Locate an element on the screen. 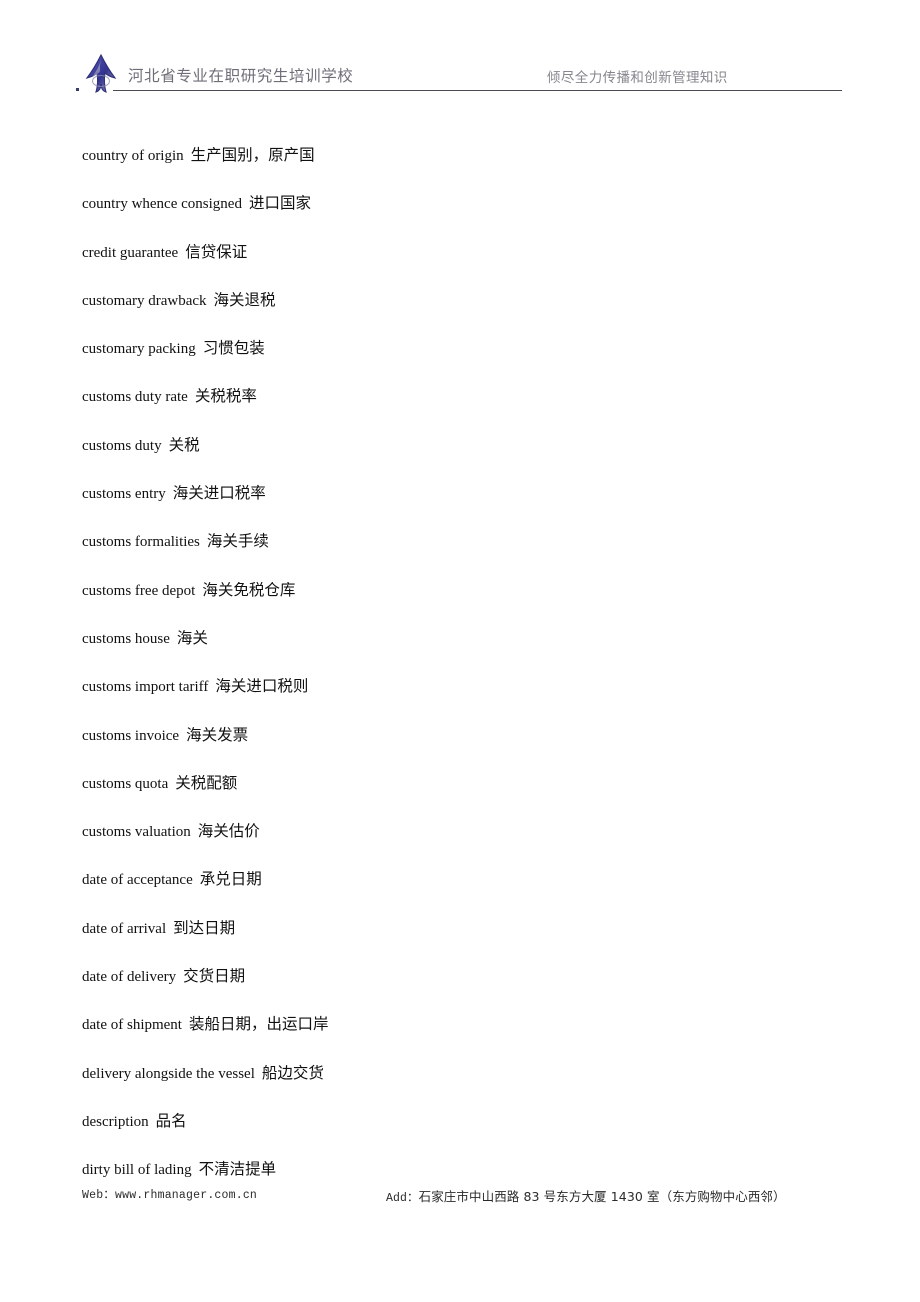 This screenshot has width=920, height=1302. glossary-row: customary drawback 海关退税 is located at coordinates (472, 315).